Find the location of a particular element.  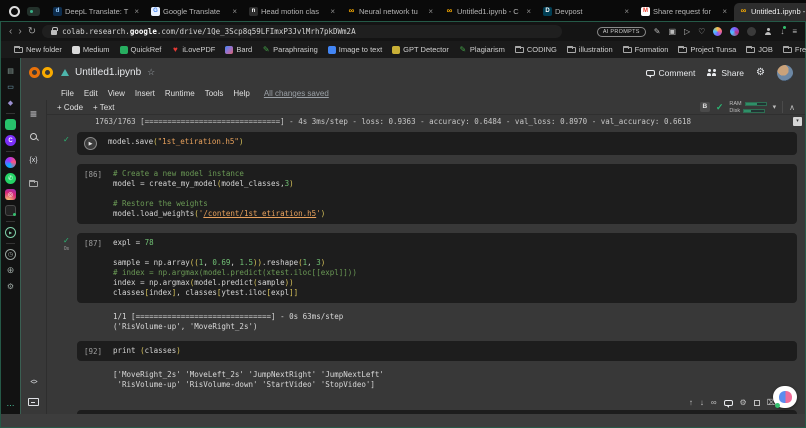

browser-tab: ∞ Untitled1.ipynb - C × is located at coordinates (488, 12).